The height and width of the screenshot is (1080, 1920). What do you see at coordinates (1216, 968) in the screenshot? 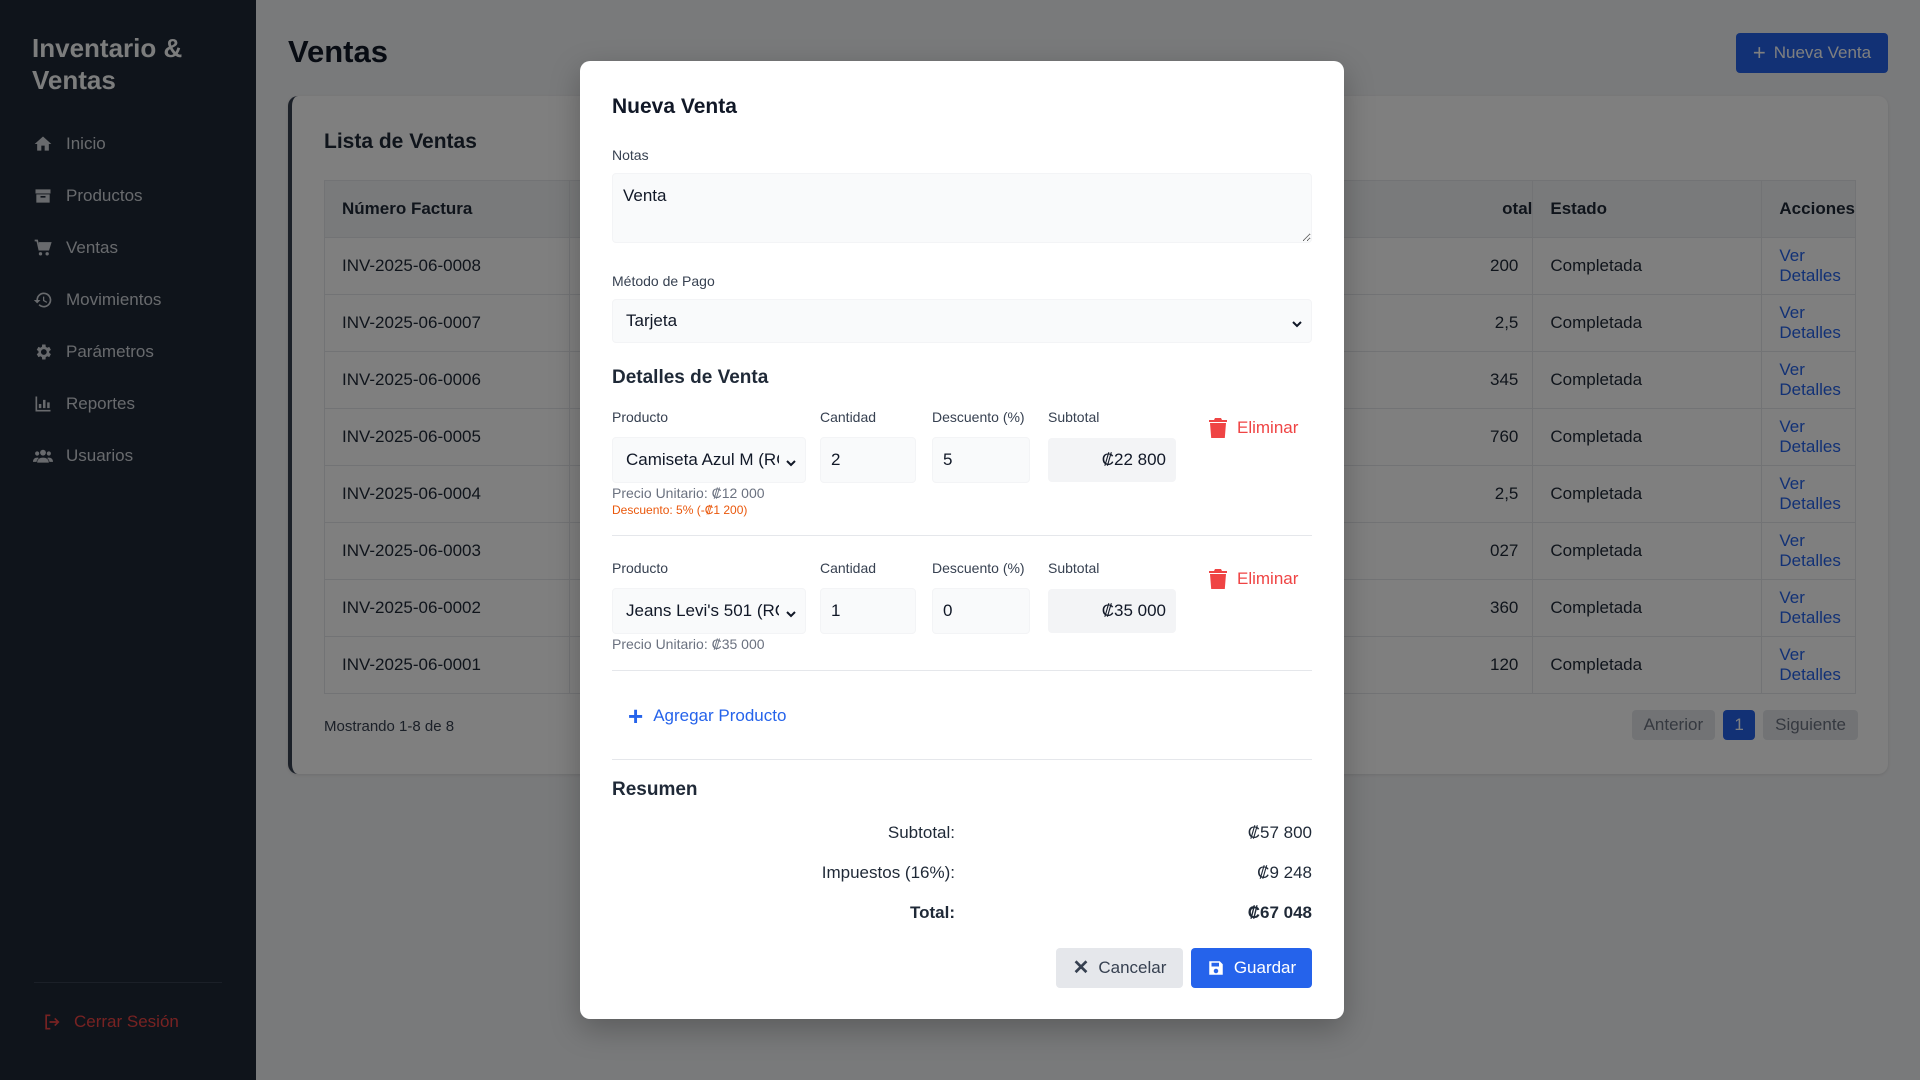
I see `save-icon` at bounding box center [1216, 968].